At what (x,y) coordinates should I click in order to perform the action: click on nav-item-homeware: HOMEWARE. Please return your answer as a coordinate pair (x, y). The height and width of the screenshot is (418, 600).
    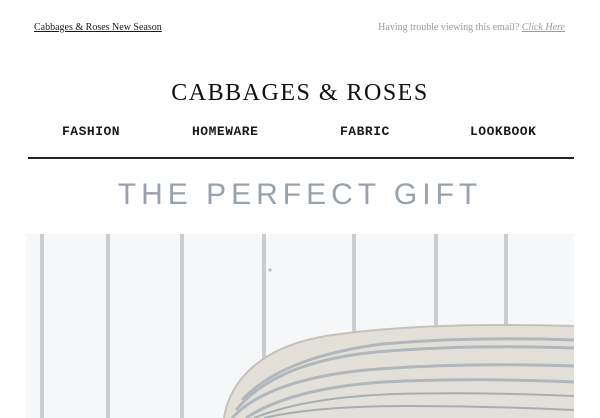
    Looking at the image, I should click on (225, 131).